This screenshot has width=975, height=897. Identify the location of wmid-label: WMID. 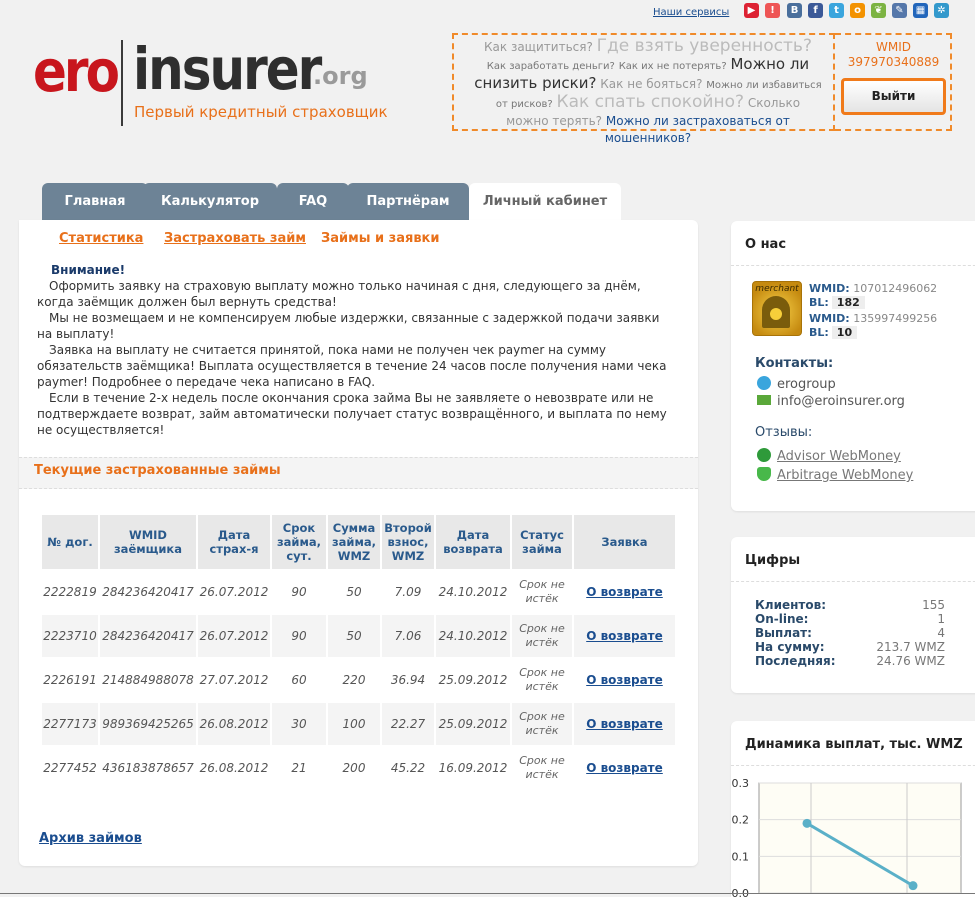
(893, 47).